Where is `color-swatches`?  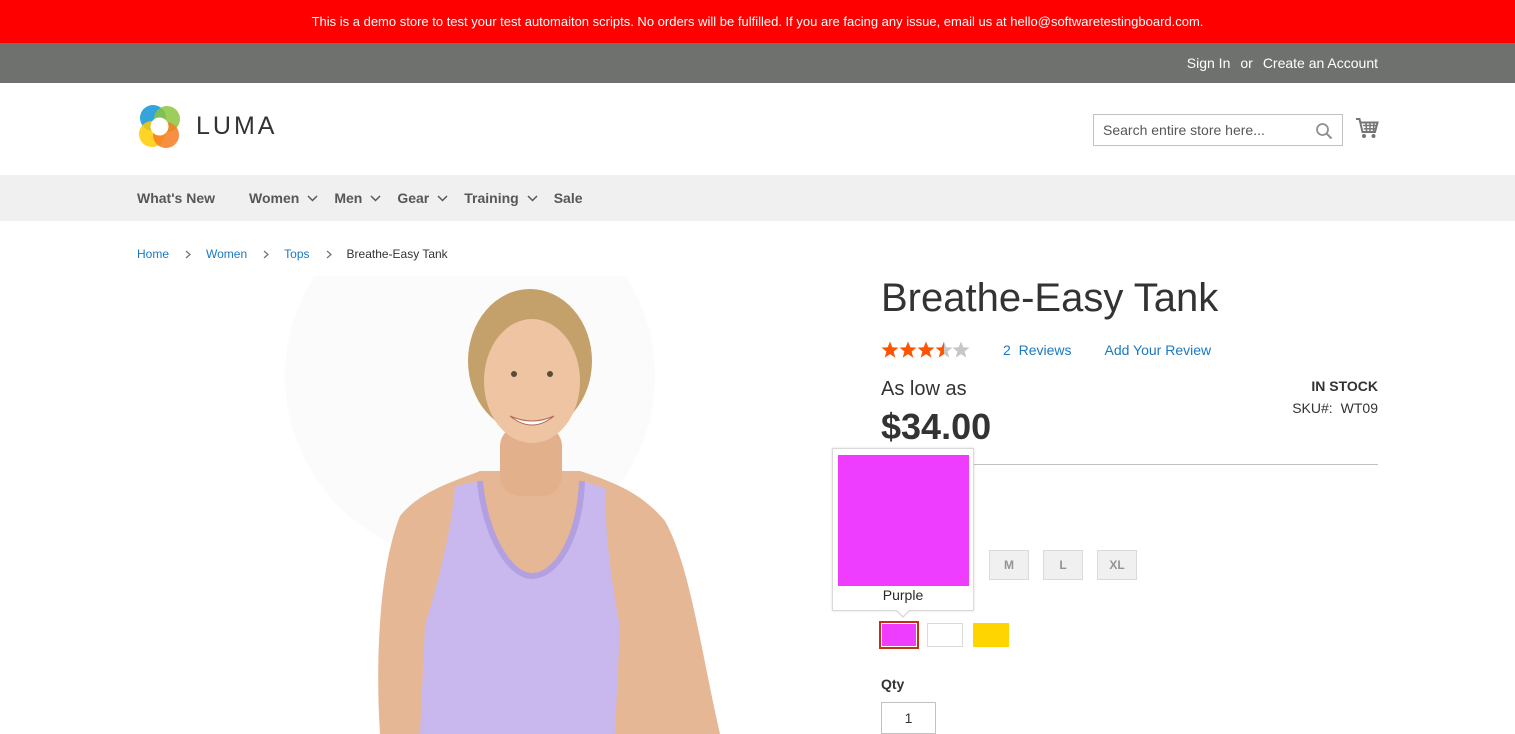
color-swatches is located at coordinates (949, 635).